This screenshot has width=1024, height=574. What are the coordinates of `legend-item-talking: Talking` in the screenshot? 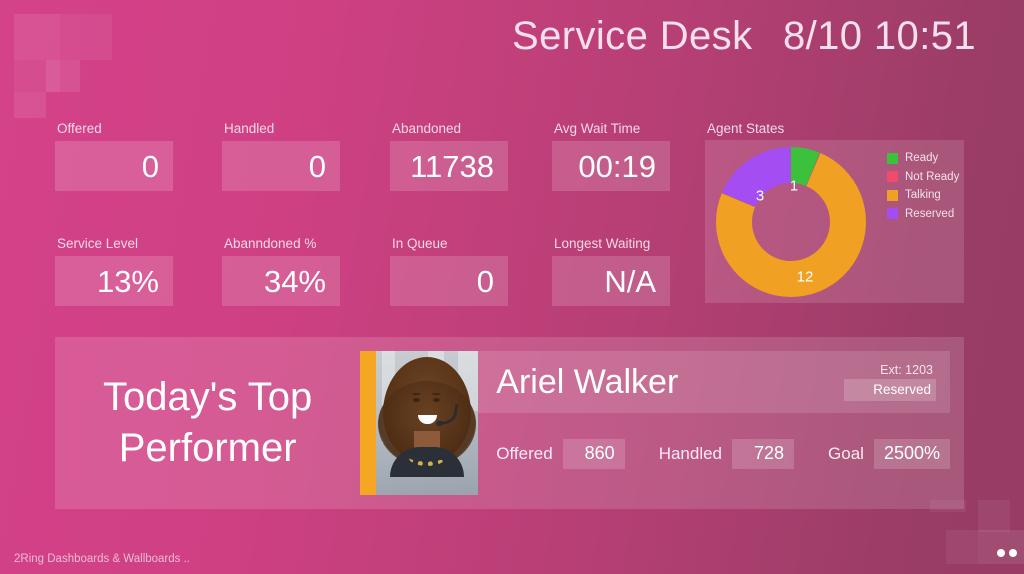 It's located at (925, 195).